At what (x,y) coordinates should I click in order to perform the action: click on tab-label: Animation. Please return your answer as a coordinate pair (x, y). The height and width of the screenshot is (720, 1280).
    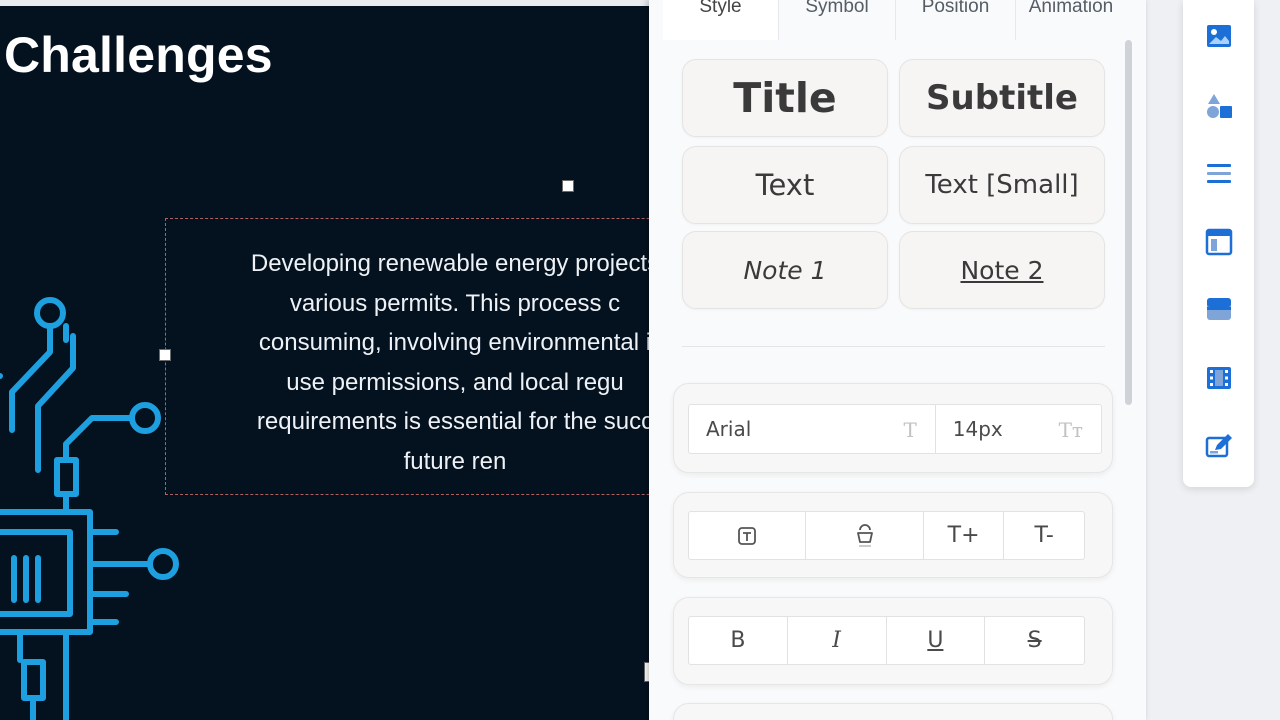
    Looking at the image, I should click on (1071, 8).